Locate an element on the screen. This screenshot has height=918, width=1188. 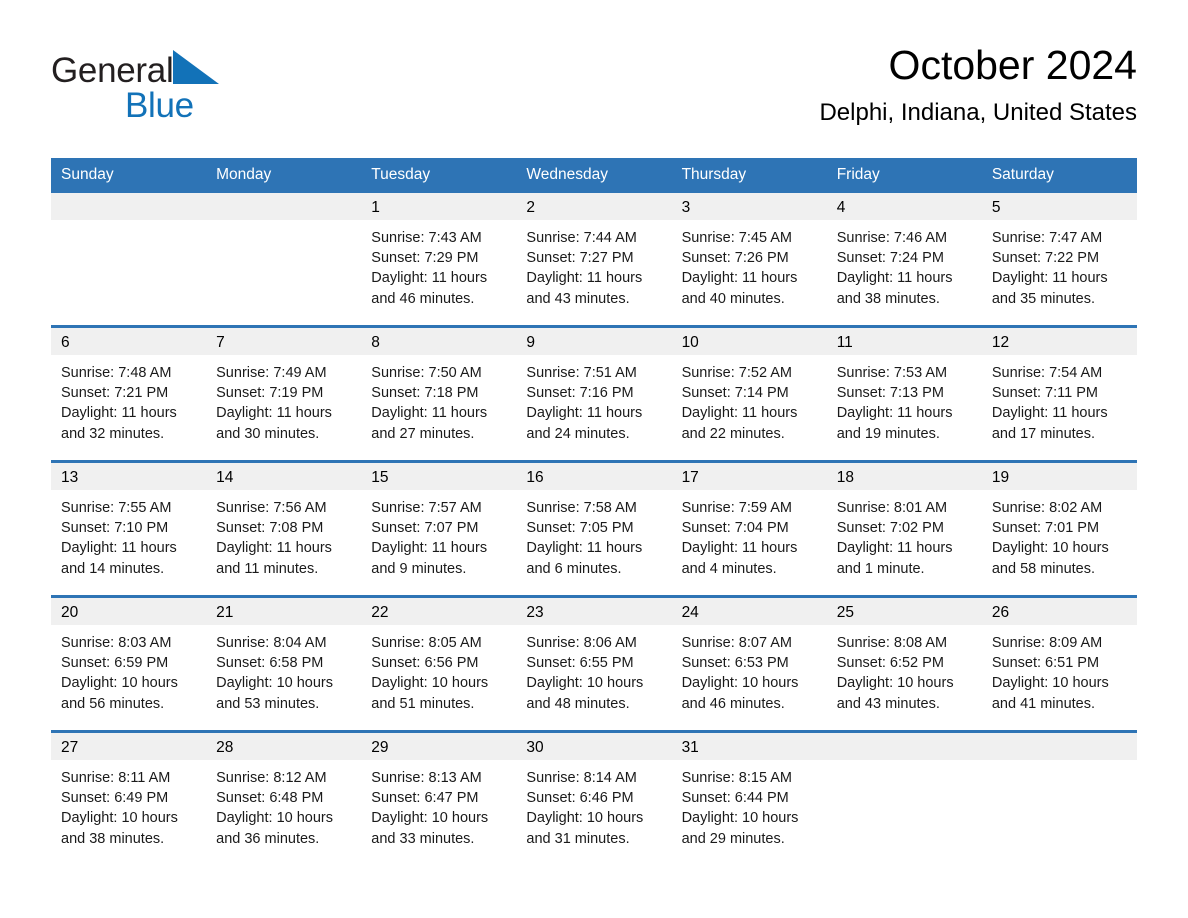
general-blue-logo: General Blue is located at coordinates (201, 90).